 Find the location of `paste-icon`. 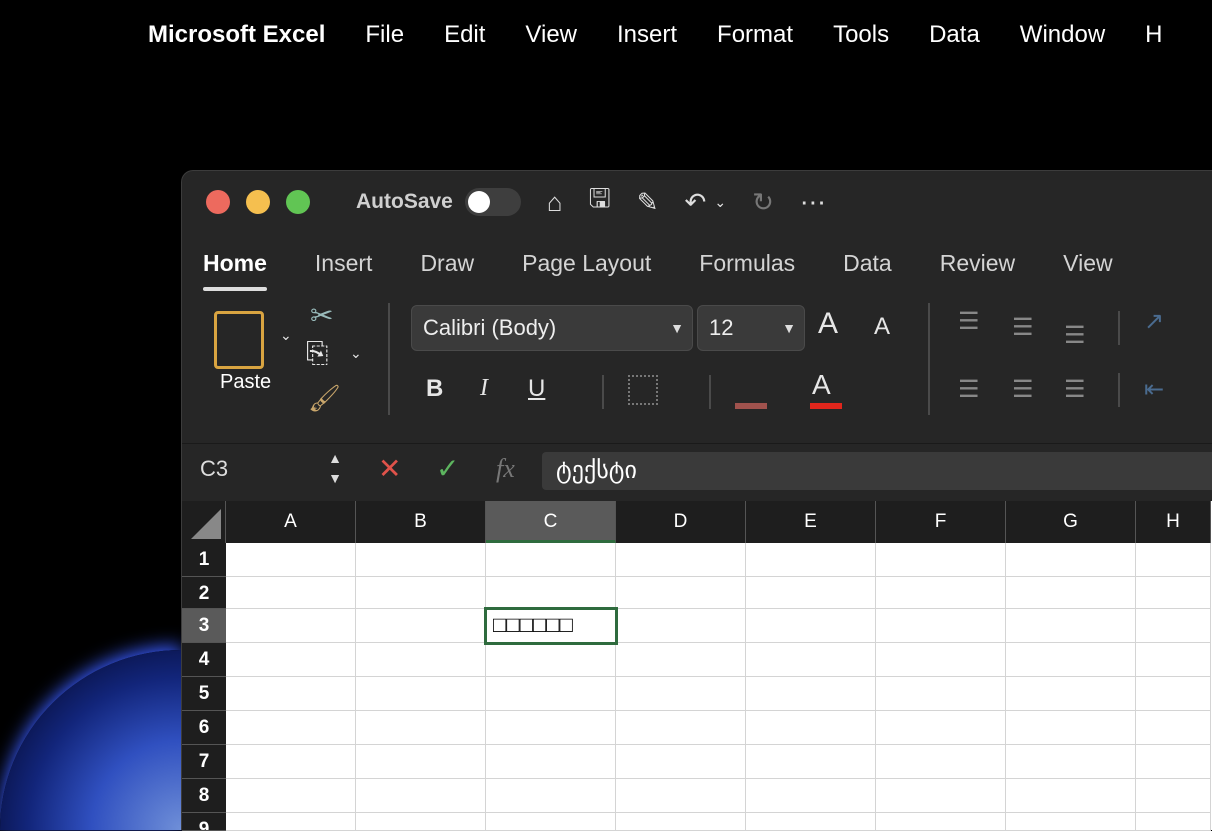

paste-icon is located at coordinates (239, 340).